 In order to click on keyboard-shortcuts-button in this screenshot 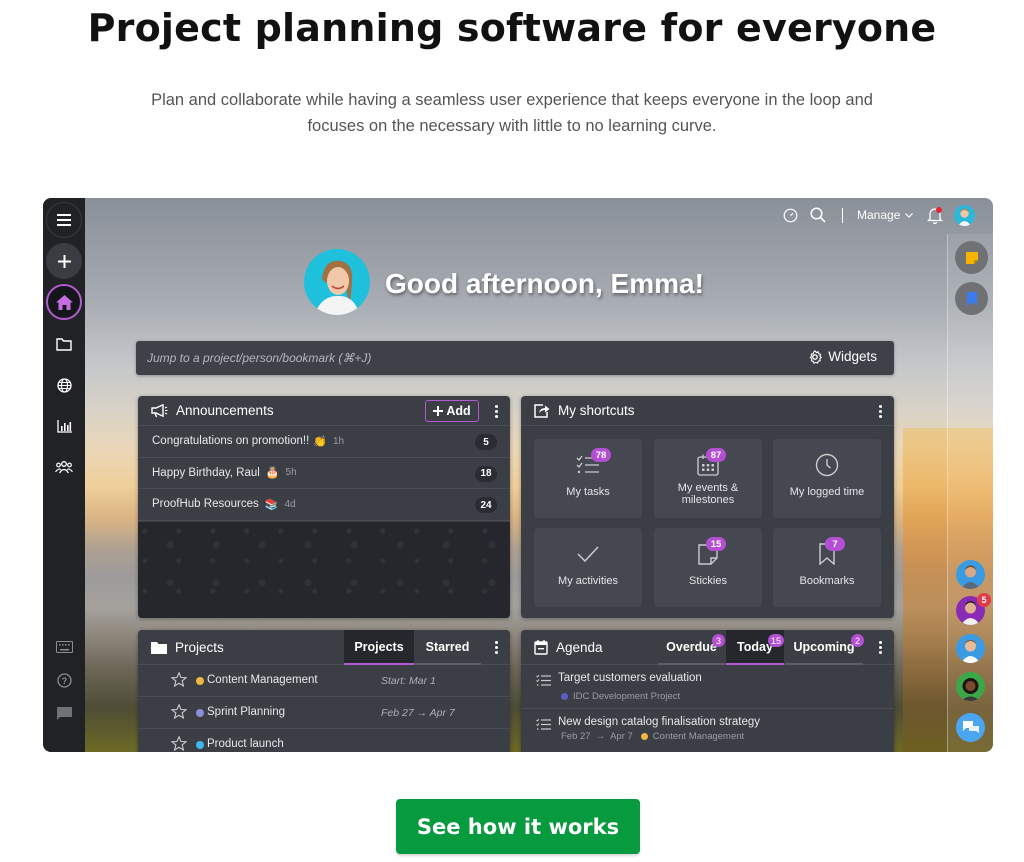, I will do `click(64, 647)`.